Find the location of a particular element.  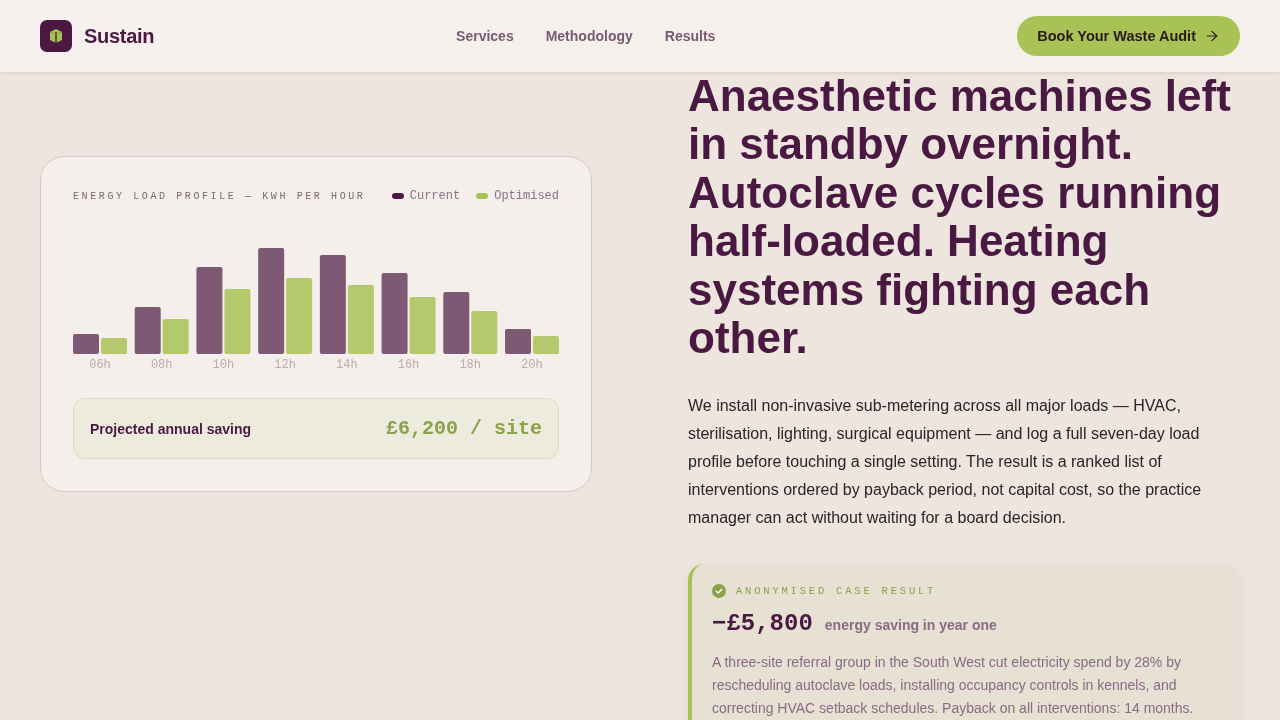

axis-label: 12h is located at coordinates (285, 365).